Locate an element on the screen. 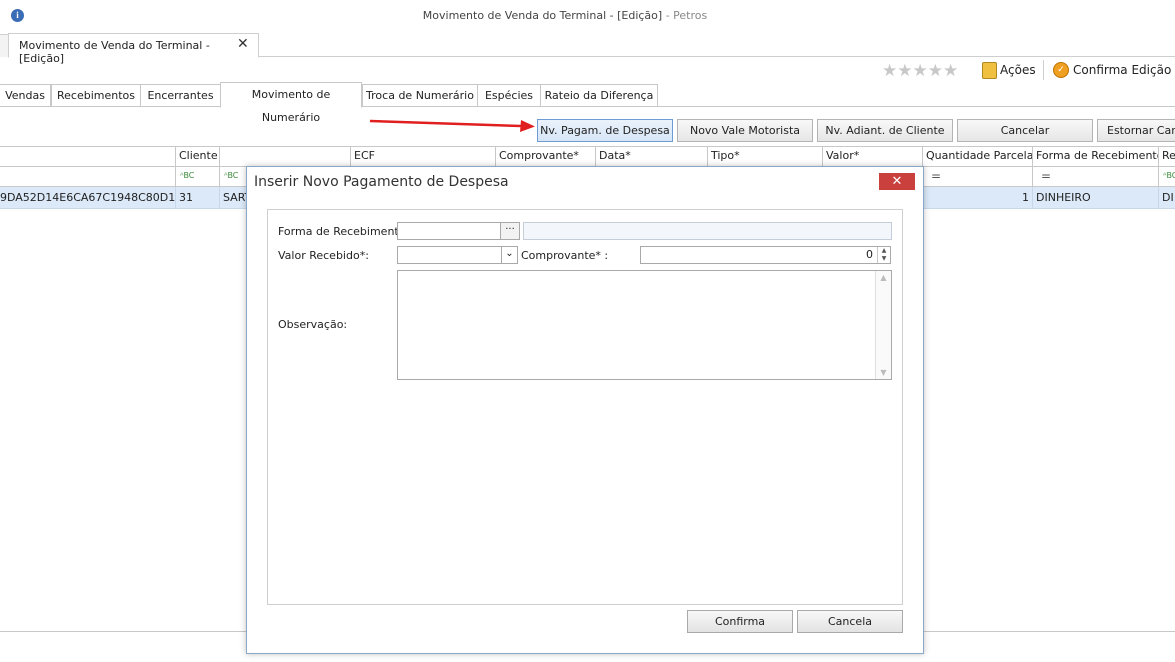  tab-troca-de-numerario: Troca de Numerário is located at coordinates (420, 95).